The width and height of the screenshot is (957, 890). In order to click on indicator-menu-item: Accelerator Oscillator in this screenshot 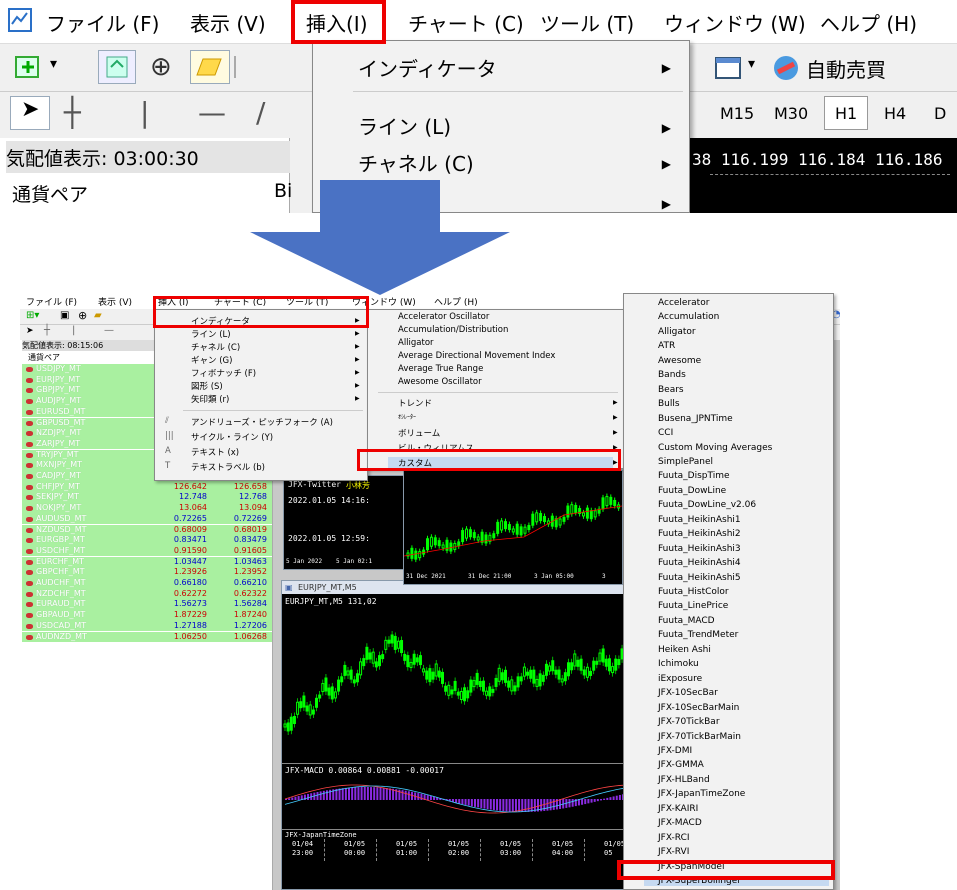, I will do `click(443, 317)`.